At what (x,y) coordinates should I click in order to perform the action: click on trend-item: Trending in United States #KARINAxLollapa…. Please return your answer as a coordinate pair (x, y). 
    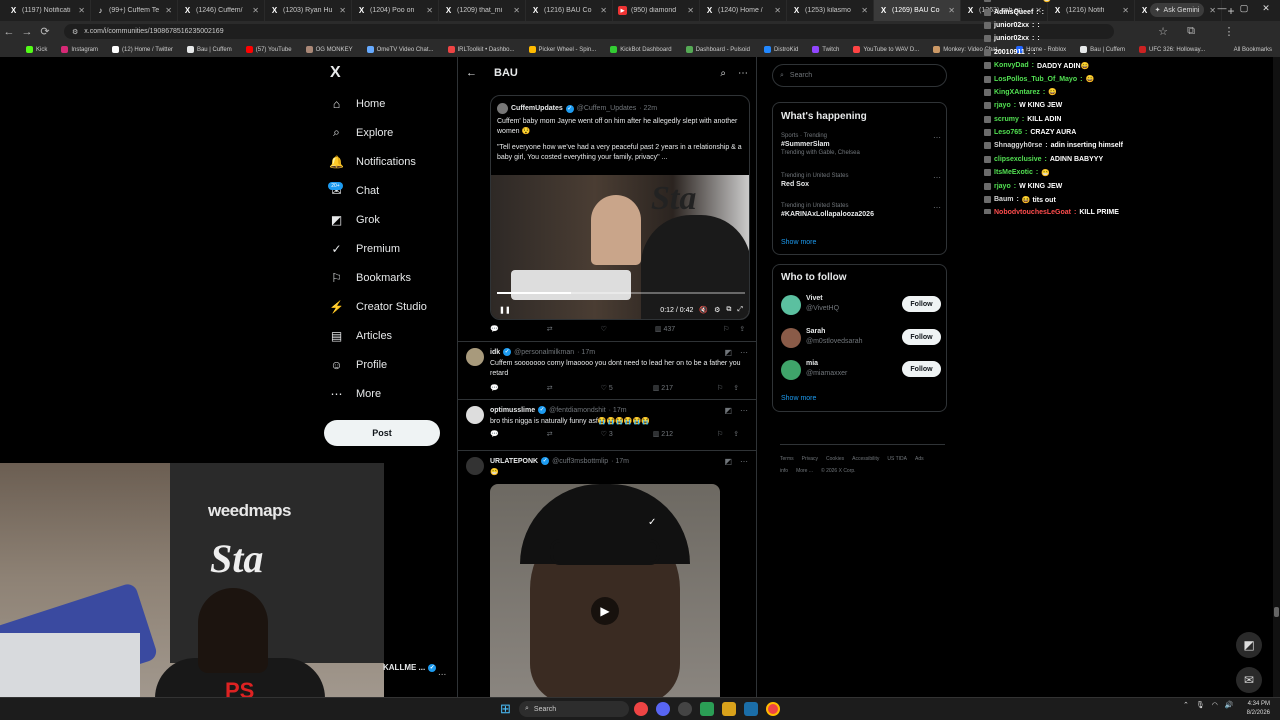
    Looking at the image, I should click on (861, 210).